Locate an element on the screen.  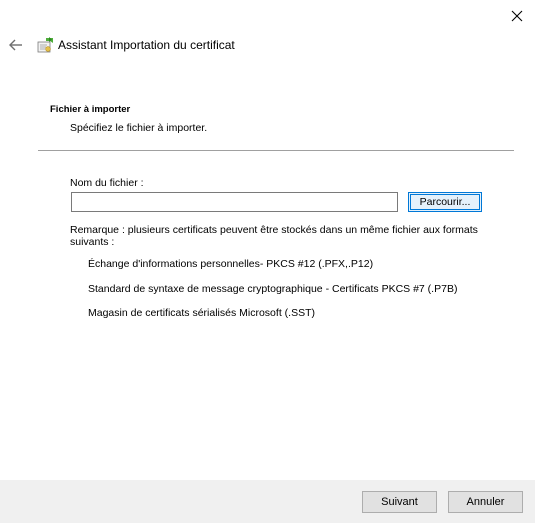
cancel-button: Annuler is located at coordinates (485, 502).